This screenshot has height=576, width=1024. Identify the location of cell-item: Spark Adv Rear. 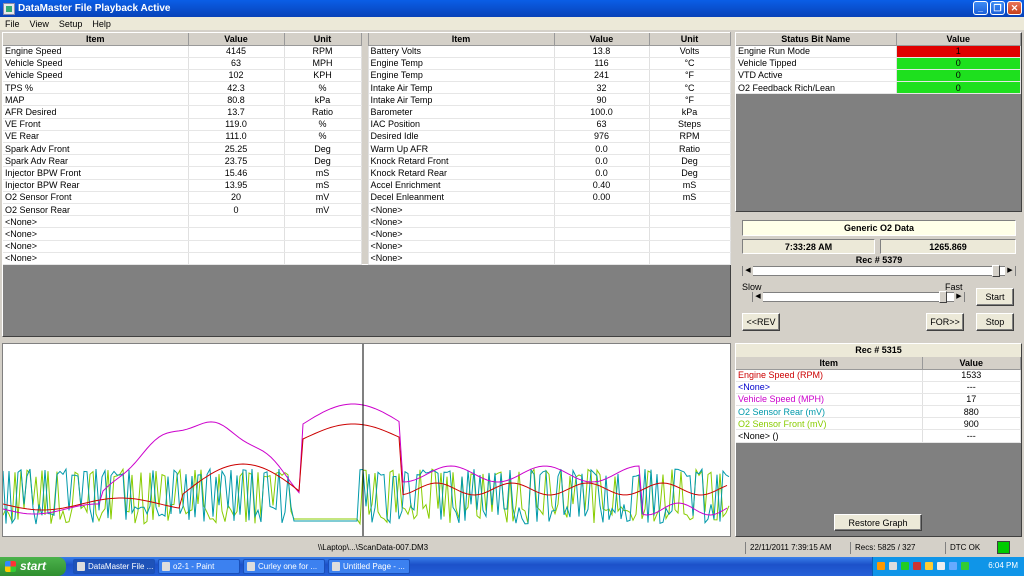
(96, 161).